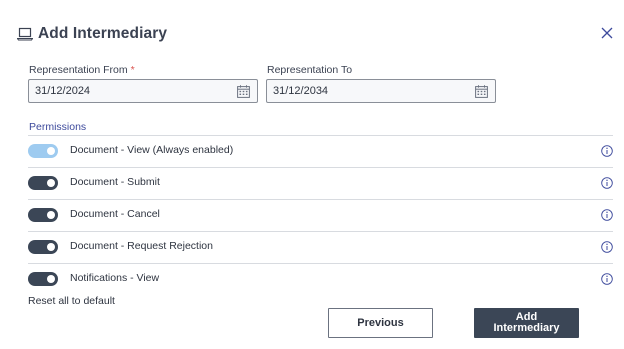 The width and height of the screenshot is (624, 349). Describe the element at coordinates (320, 215) in the screenshot. I see `permission-row-document-cancel: Document - Cancel` at that location.